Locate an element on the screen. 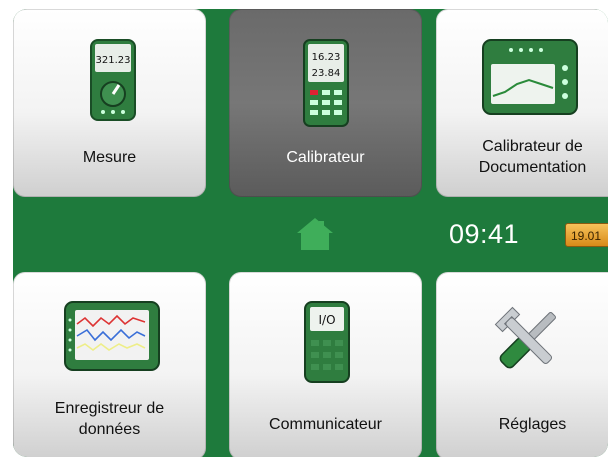 The image size is (608, 457). communicator-io-icon: I/O is located at coordinates (327, 342).